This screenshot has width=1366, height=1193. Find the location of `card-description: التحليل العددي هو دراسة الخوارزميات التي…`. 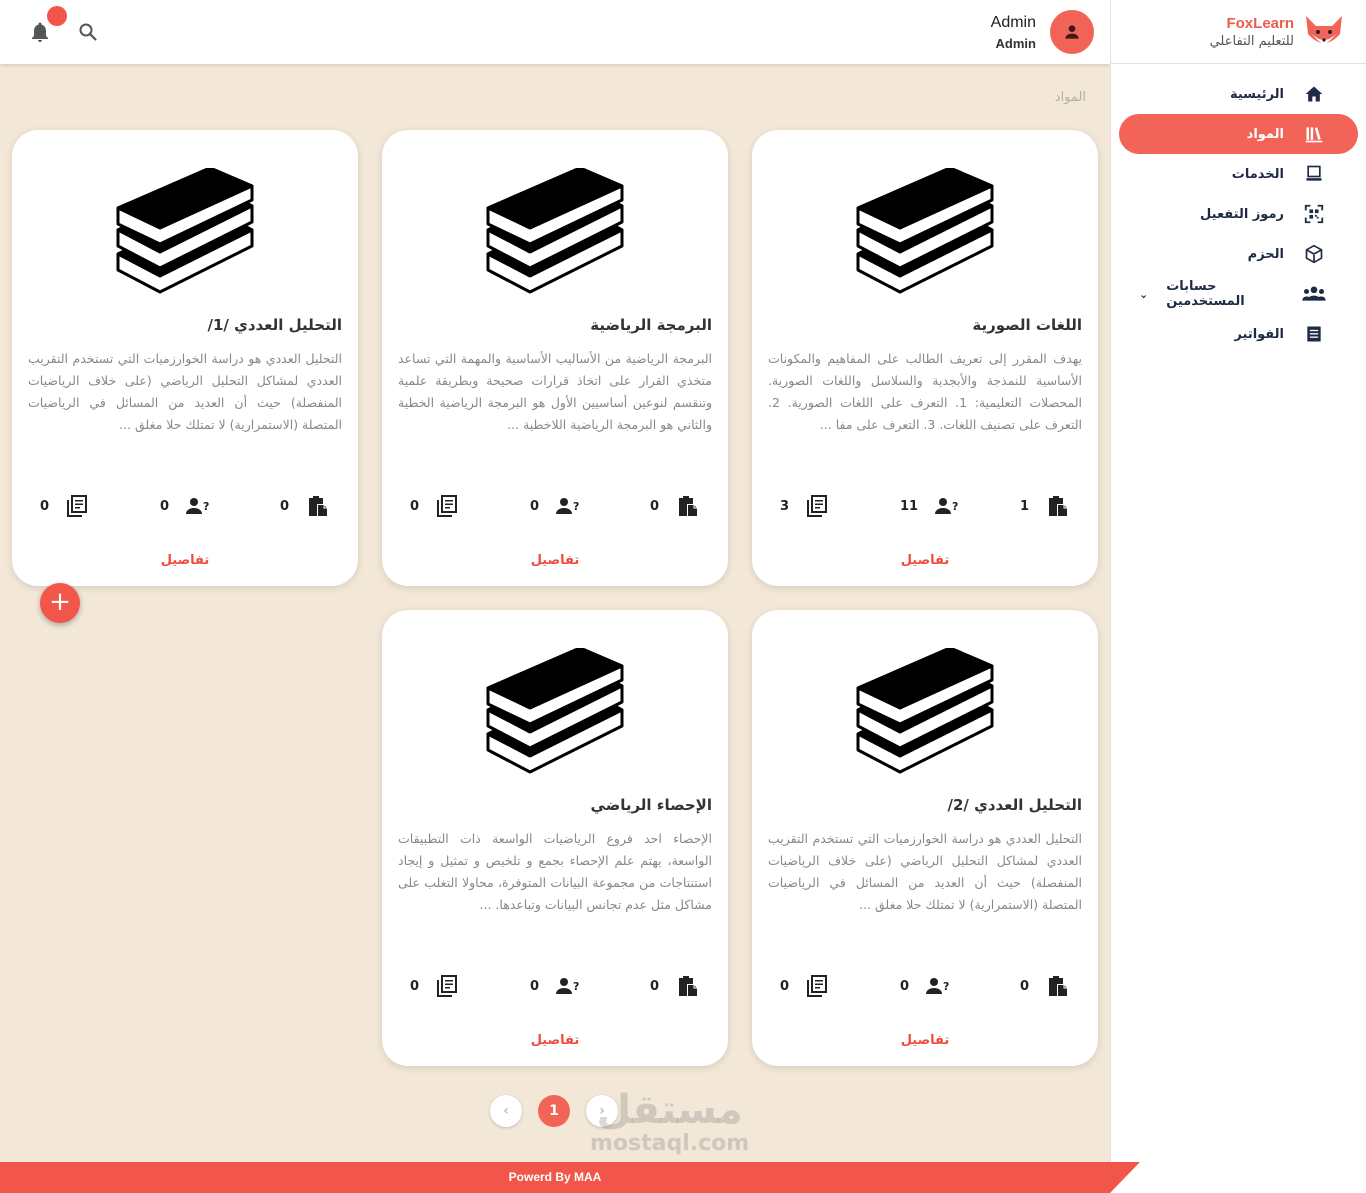

card-description: التحليل العددي هو دراسة الخوارزميات التي… is located at coordinates (925, 871).